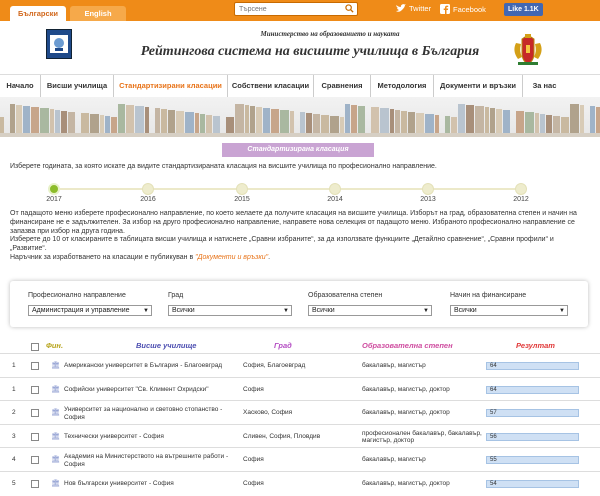  Describe the element at coordinates (38, 13) in the screenshot. I see `language-tab-bulgarian: Български` at that location.